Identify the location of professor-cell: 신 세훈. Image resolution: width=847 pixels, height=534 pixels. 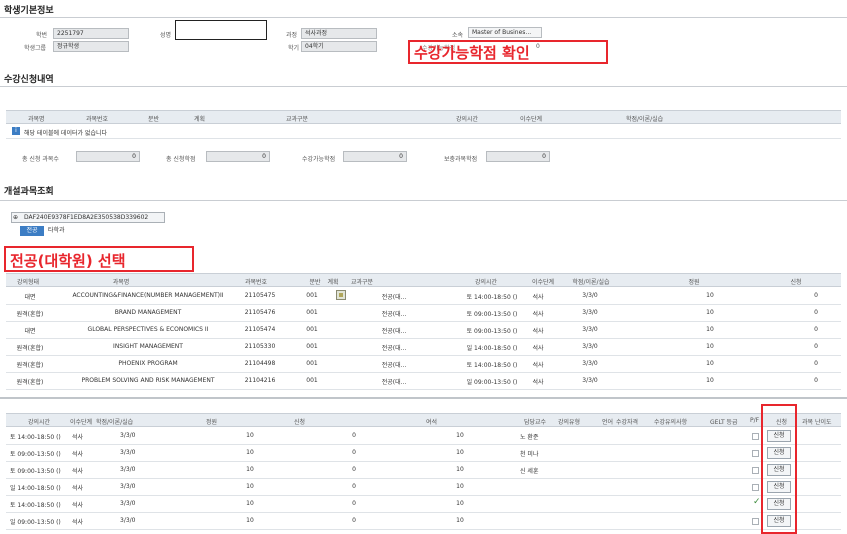
(529, 471).